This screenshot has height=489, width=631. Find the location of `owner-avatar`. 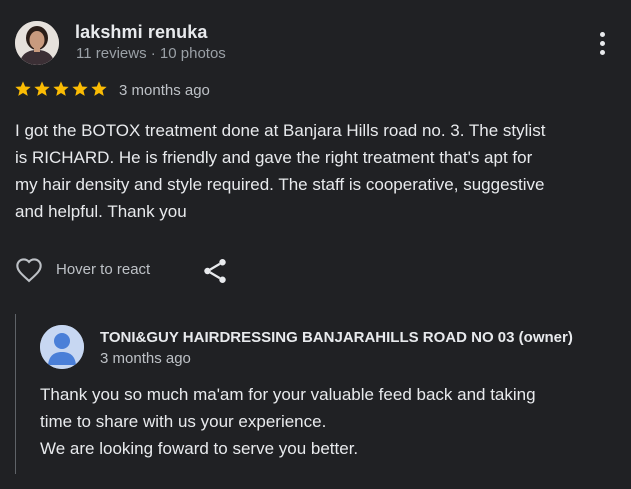

owner-avatar is located at coordinates (62, 347).